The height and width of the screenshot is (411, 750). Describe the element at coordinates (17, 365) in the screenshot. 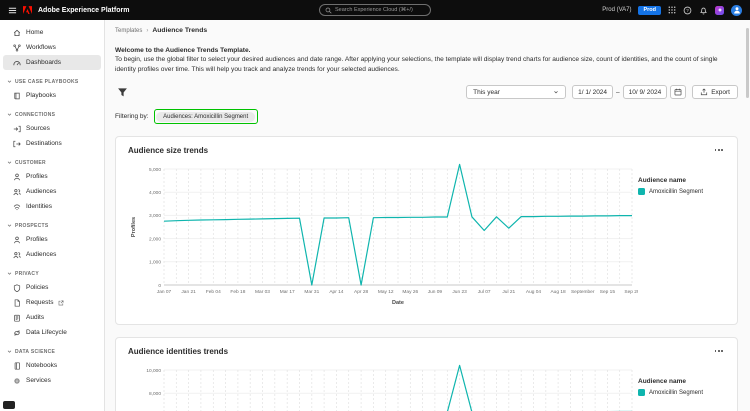

I see `notebooks-icon` at that location.